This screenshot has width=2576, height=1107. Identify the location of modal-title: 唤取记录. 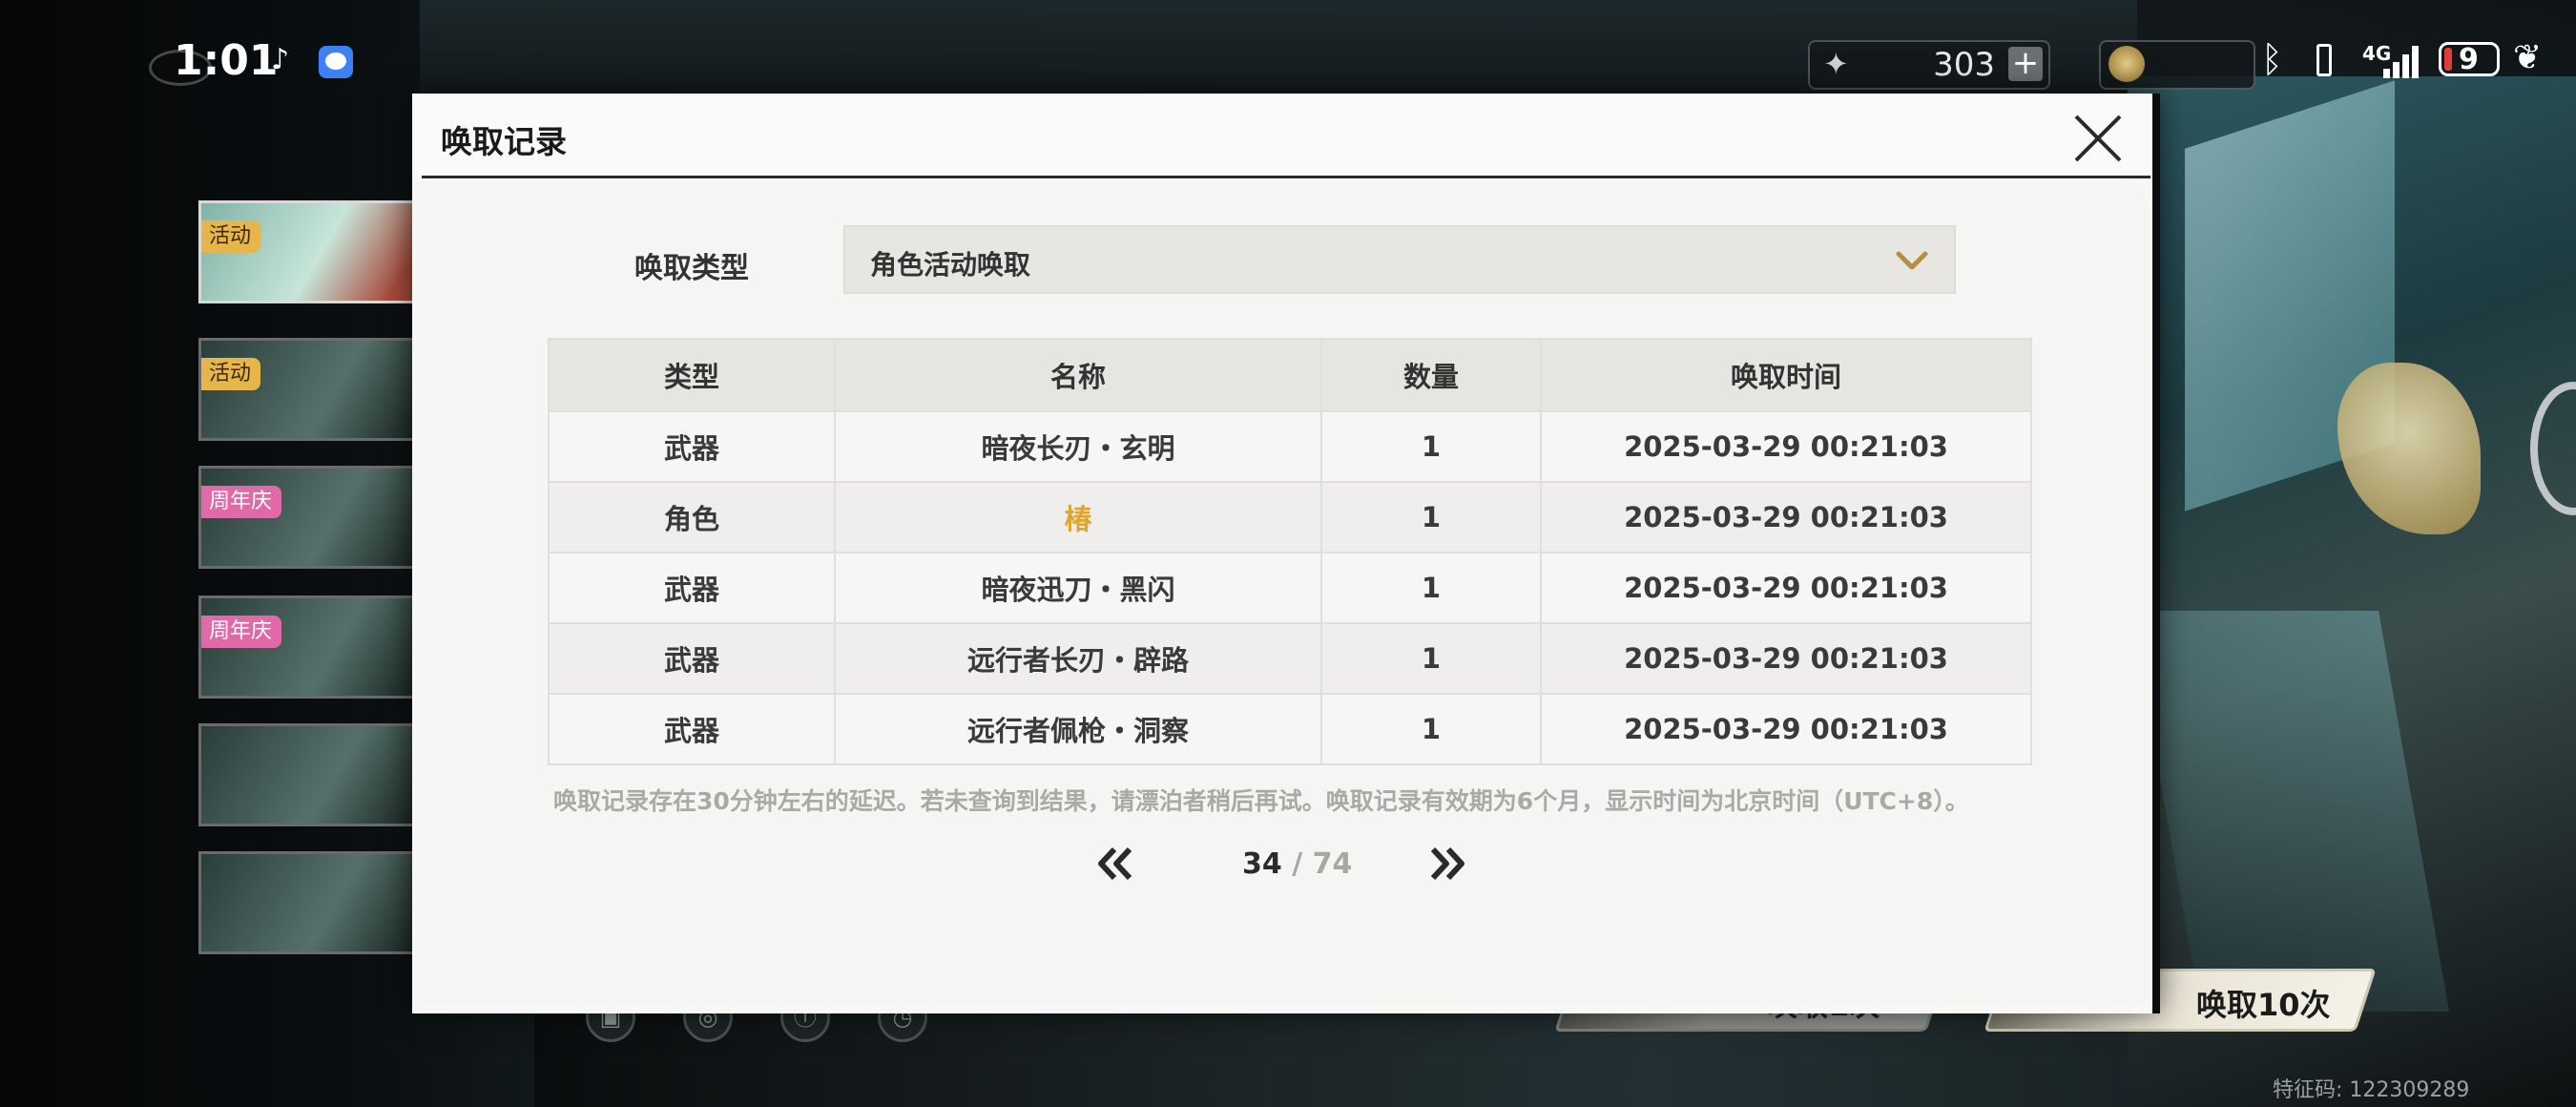
(504, 142).